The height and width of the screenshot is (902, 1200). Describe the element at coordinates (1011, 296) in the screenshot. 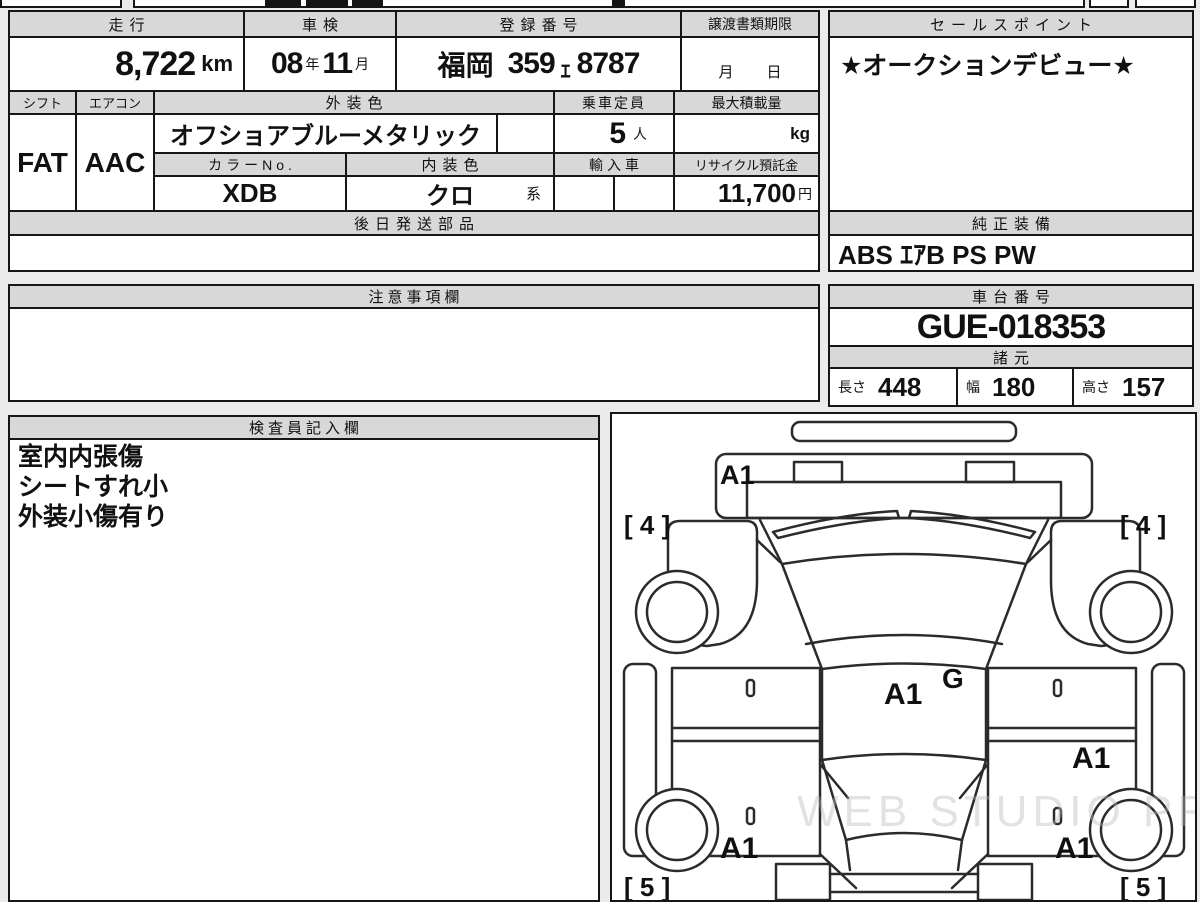

I see `chassis-no-header: 車台番号` at that location.